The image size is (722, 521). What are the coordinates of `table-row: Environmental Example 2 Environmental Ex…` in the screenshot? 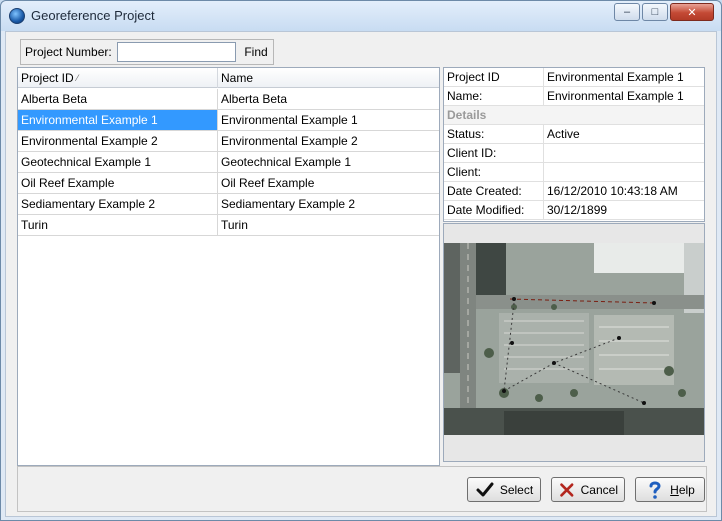 It's located at (228, 141).